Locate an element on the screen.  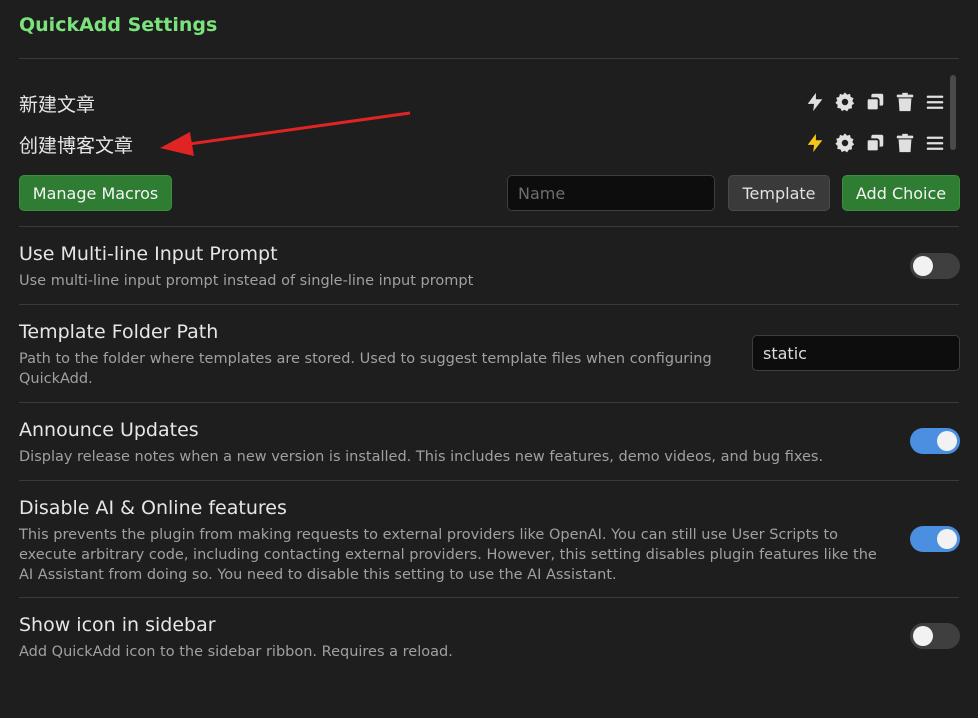
annotation-arrow is located at coordinates (285, 133).